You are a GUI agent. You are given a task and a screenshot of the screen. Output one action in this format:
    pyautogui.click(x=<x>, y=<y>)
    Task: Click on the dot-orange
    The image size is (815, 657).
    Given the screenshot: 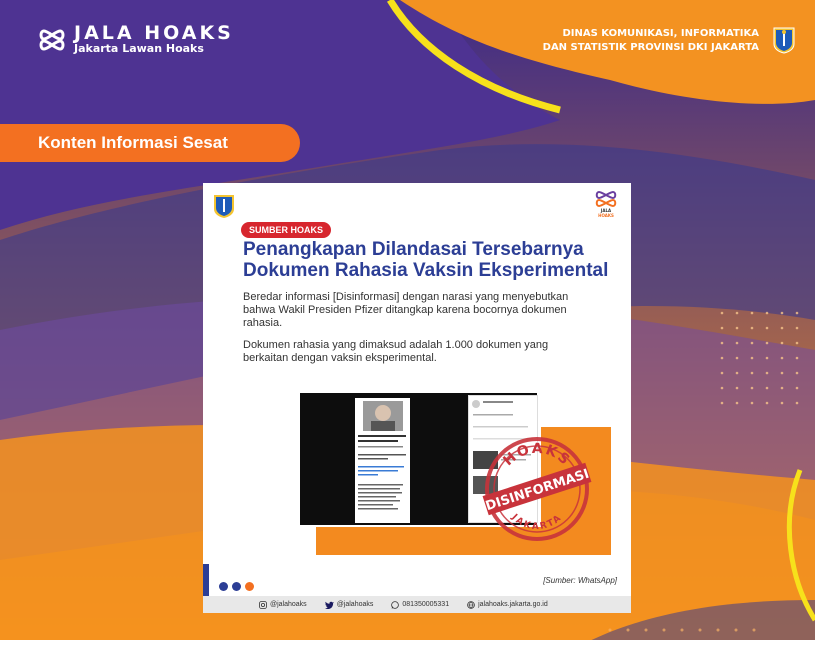 What is the action you would take?
    pyautogui.click(x=249, y=586)
    